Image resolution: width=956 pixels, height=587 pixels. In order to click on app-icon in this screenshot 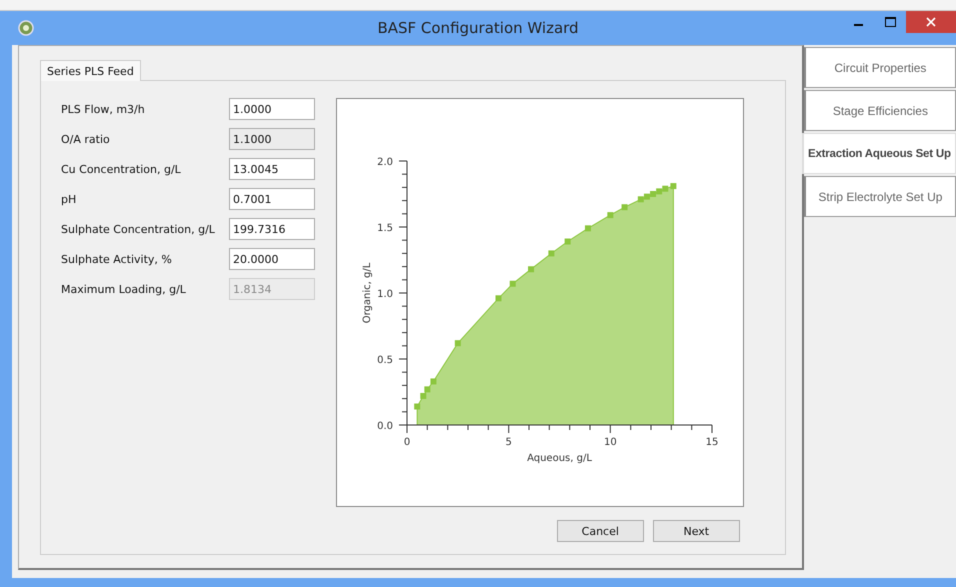, I will do `click(26, 28)`.